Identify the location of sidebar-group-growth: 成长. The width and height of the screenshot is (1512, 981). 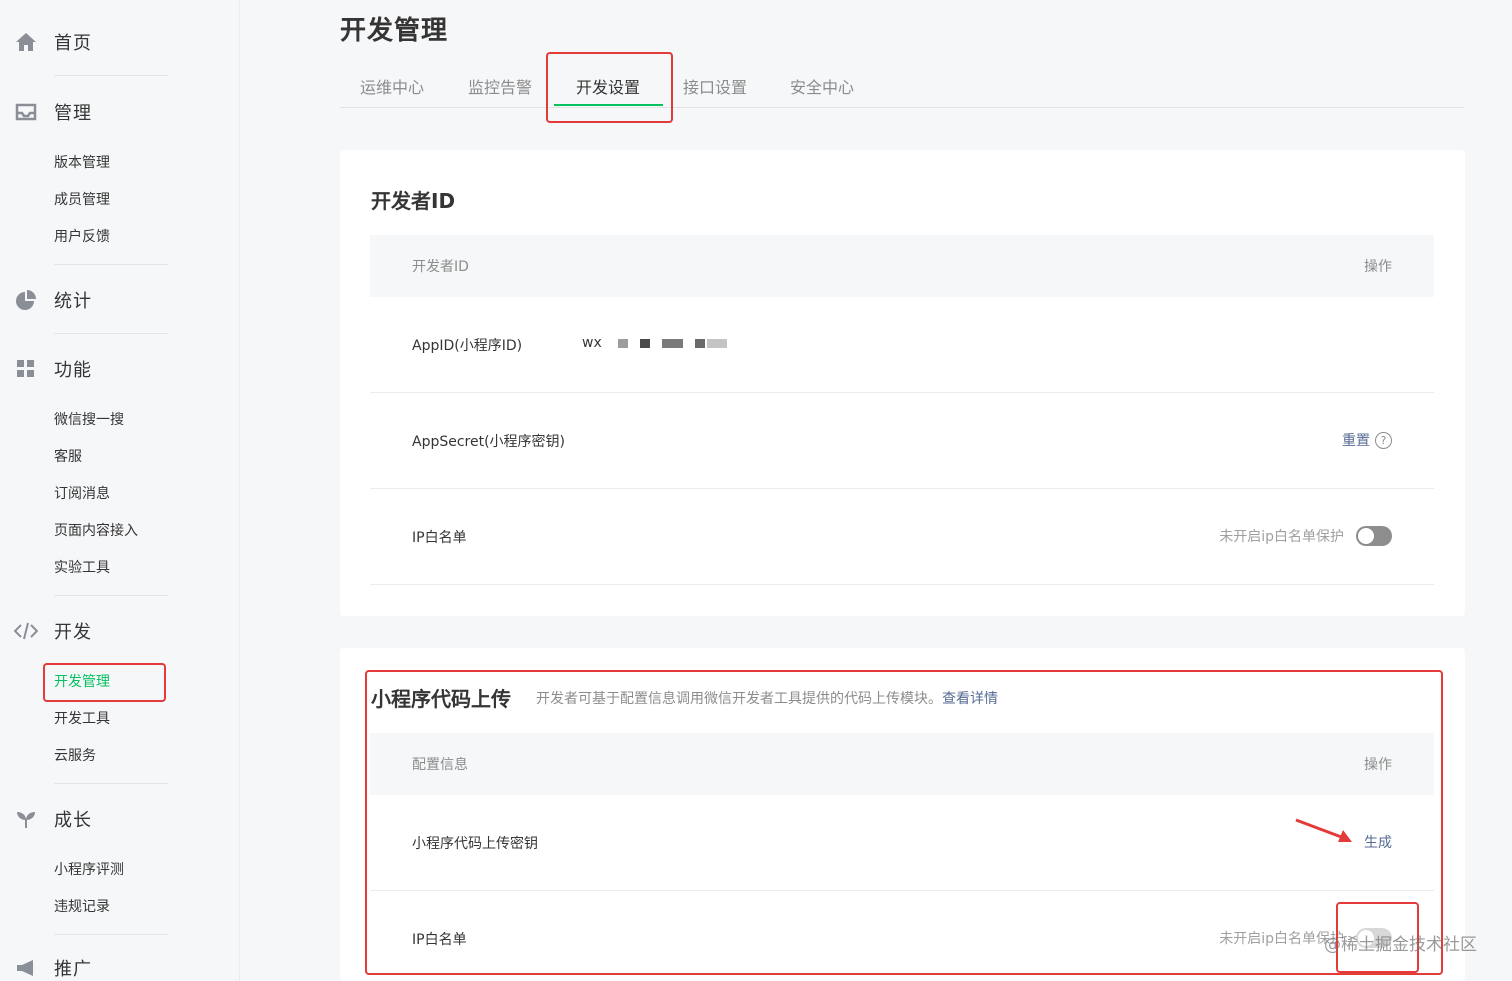
(53, 819).